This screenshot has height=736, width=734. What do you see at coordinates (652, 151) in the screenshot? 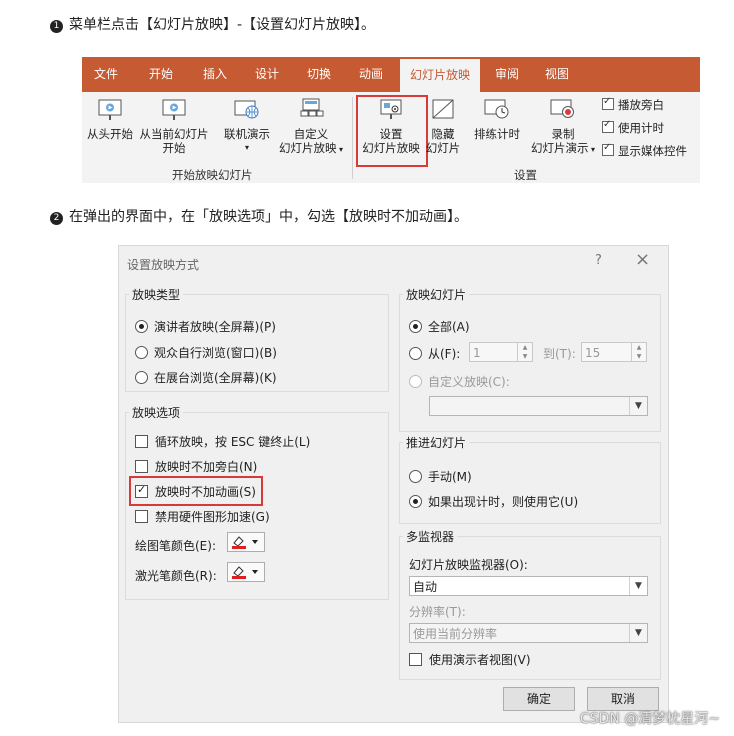
I see `show-media-controls-label: 显示媒体控件` at bounding box center [652, 151].